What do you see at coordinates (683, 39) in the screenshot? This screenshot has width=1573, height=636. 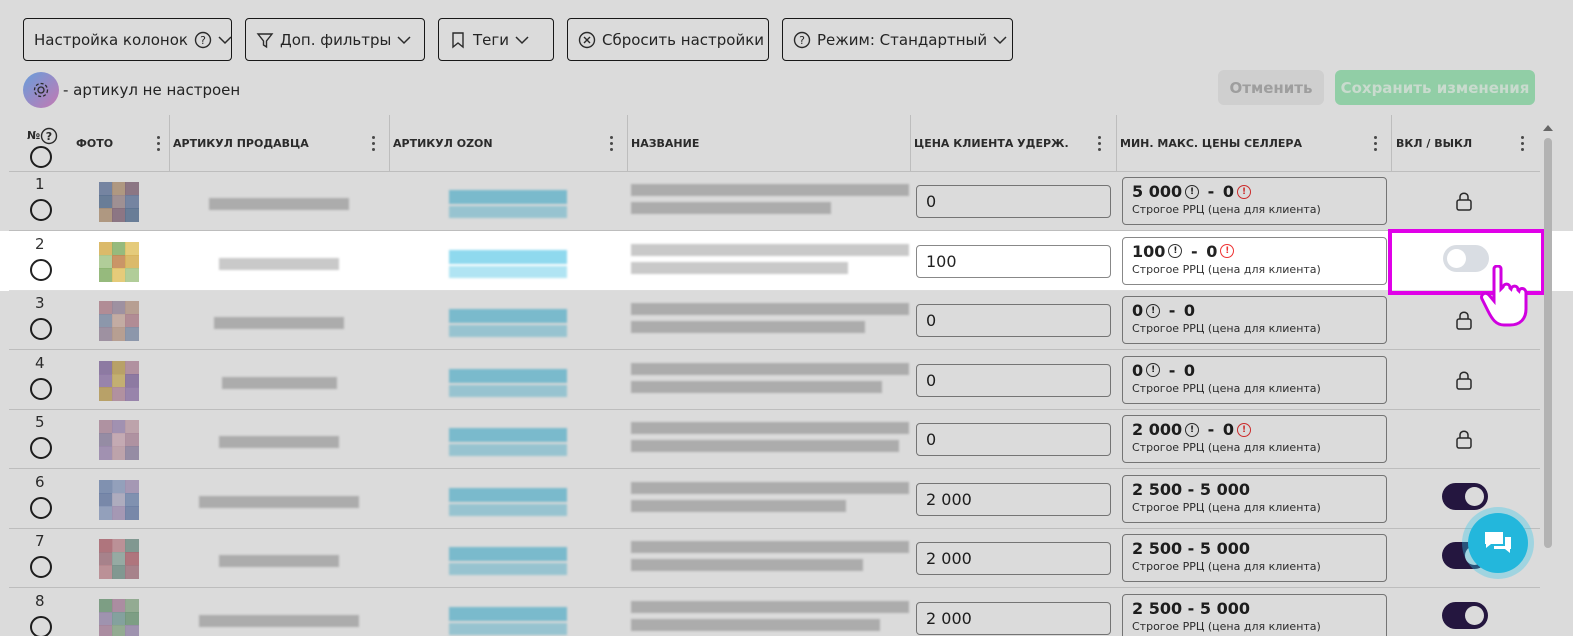 I see `reset-settings-label: Сбросить настройки` at bounding box center [683, 39].